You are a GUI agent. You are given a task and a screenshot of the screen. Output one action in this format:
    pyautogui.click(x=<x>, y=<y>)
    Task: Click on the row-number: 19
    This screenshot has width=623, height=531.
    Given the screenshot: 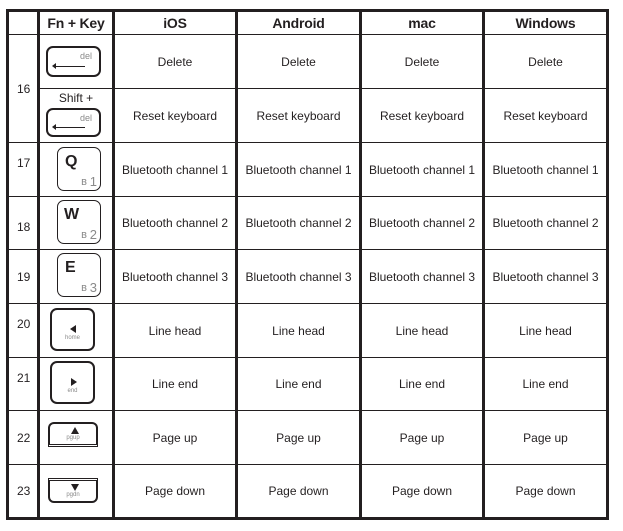 What is the action you would take?
    pyautogui.click(x=24, y=277)
    